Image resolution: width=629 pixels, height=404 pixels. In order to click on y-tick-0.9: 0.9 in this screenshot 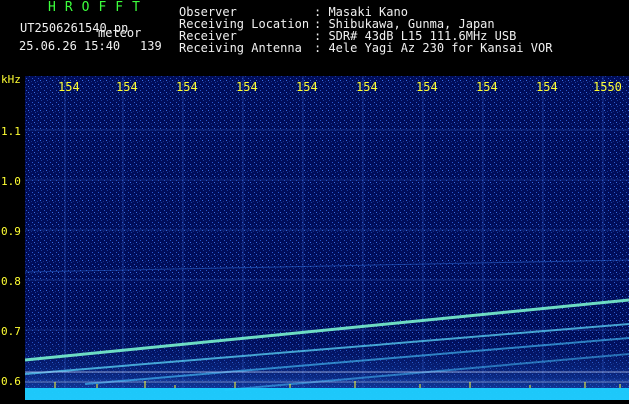, I will do `click(11, 231)`.